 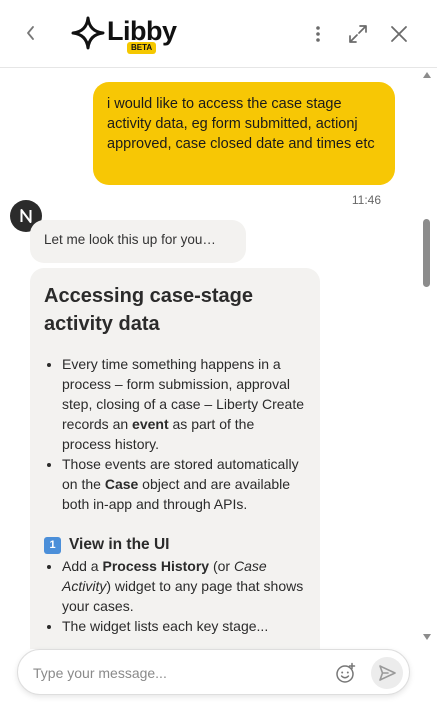 What do you see at coordinates (52, 545) in the screenshot?
I see `number-badge-icon: 1` at bounding box center [52, 545].